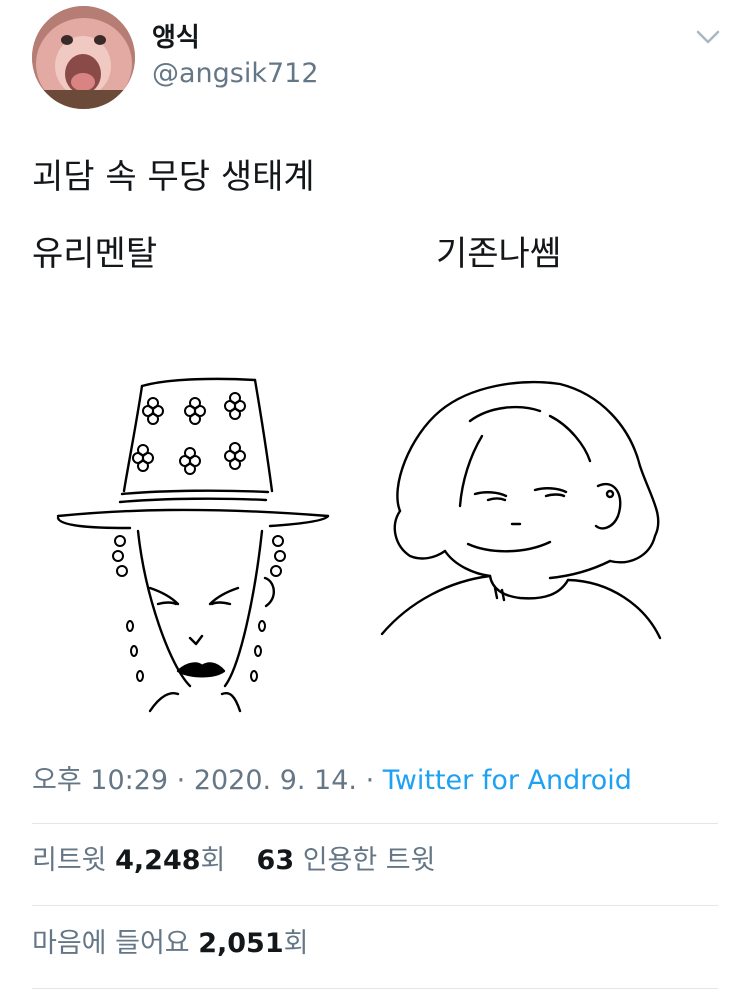 The image size is (750, 993). I want to click on like-suffix: 회, so click(296, 943).